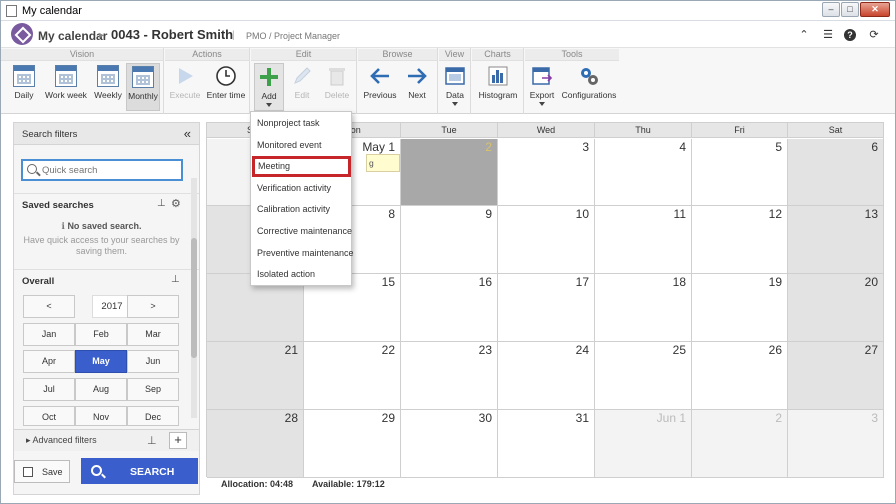  I want to click on menu-item-calibration-activity: Calibration activity, so click(301, 209).